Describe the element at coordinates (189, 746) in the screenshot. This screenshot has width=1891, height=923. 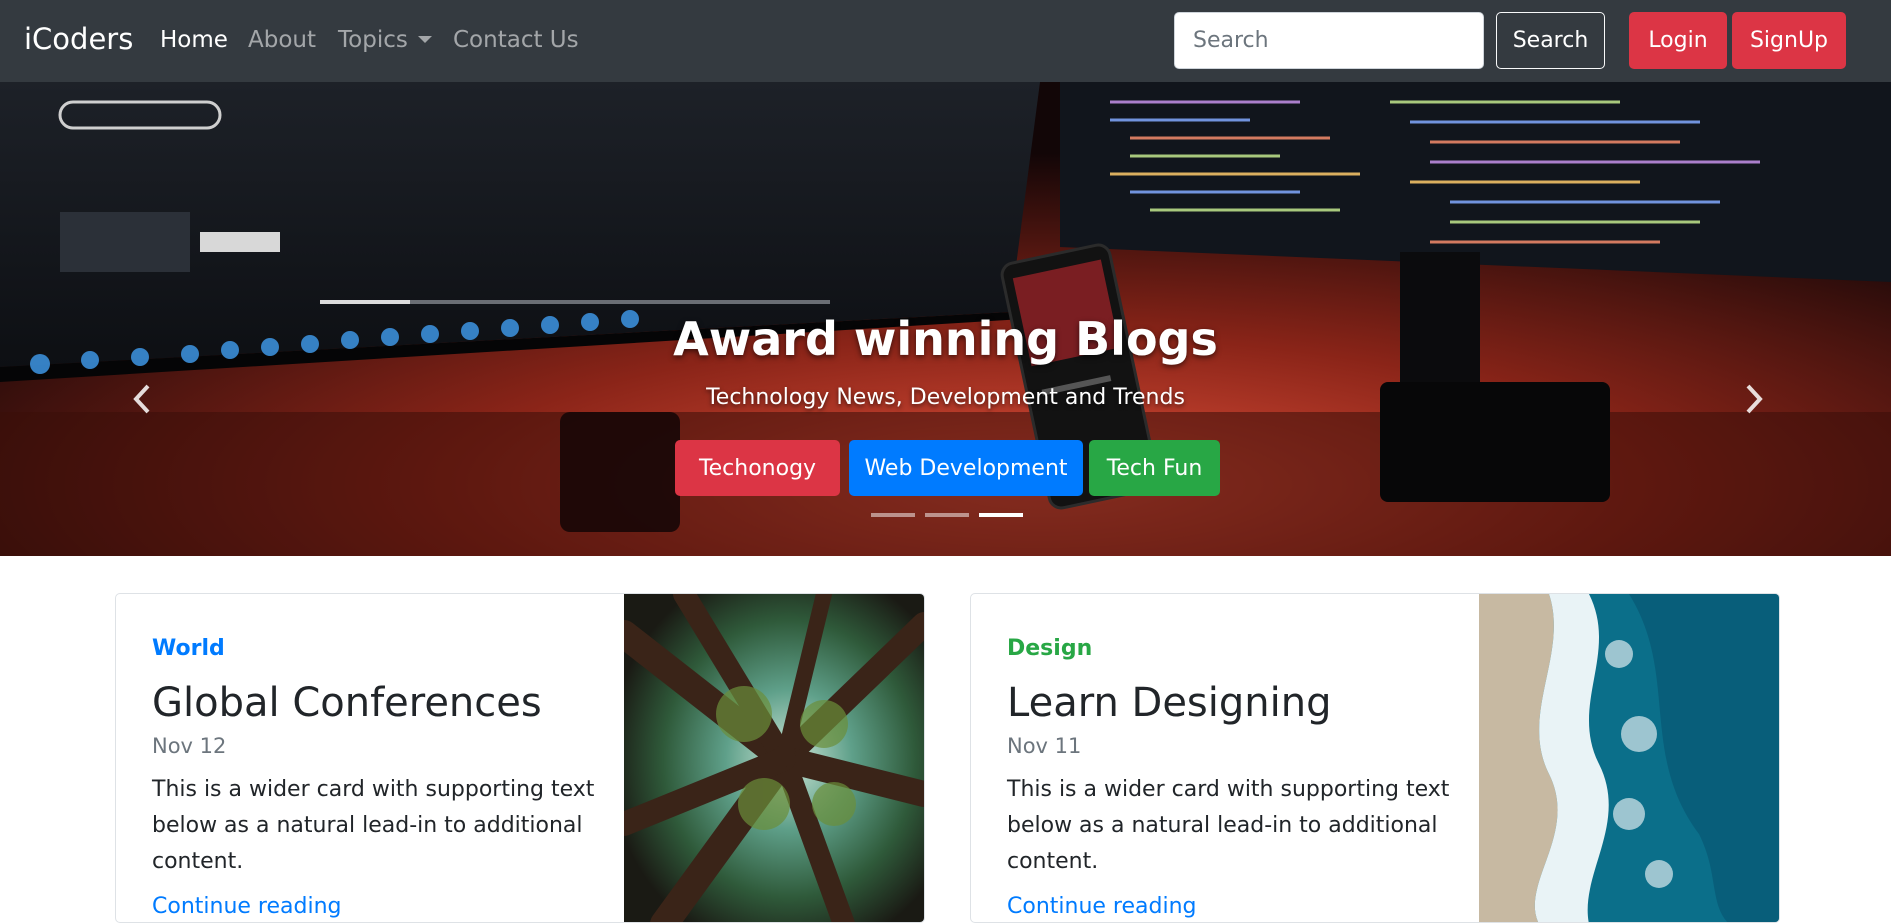
I see `card-date: Nov 12` at that location.